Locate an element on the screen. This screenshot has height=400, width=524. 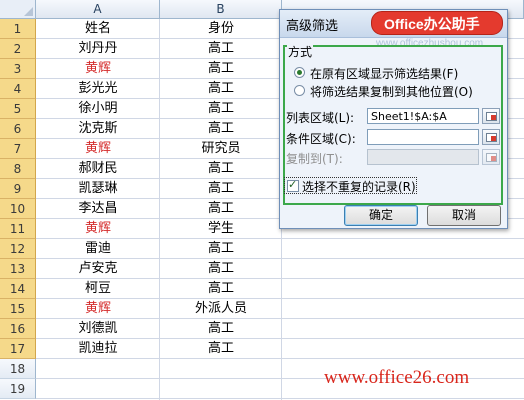
cell-name: 沈克斯 is located at coordinates (98, 129).